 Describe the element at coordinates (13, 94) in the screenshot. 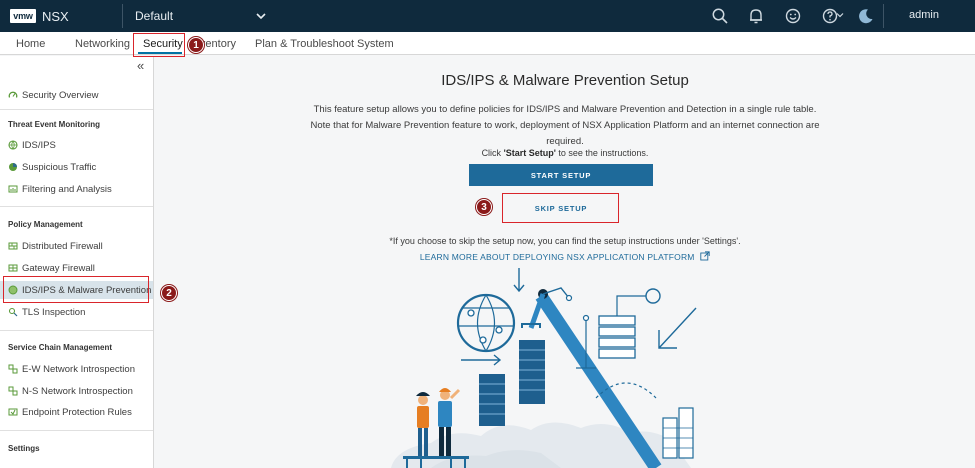

I see `gauge-icon` at that location.